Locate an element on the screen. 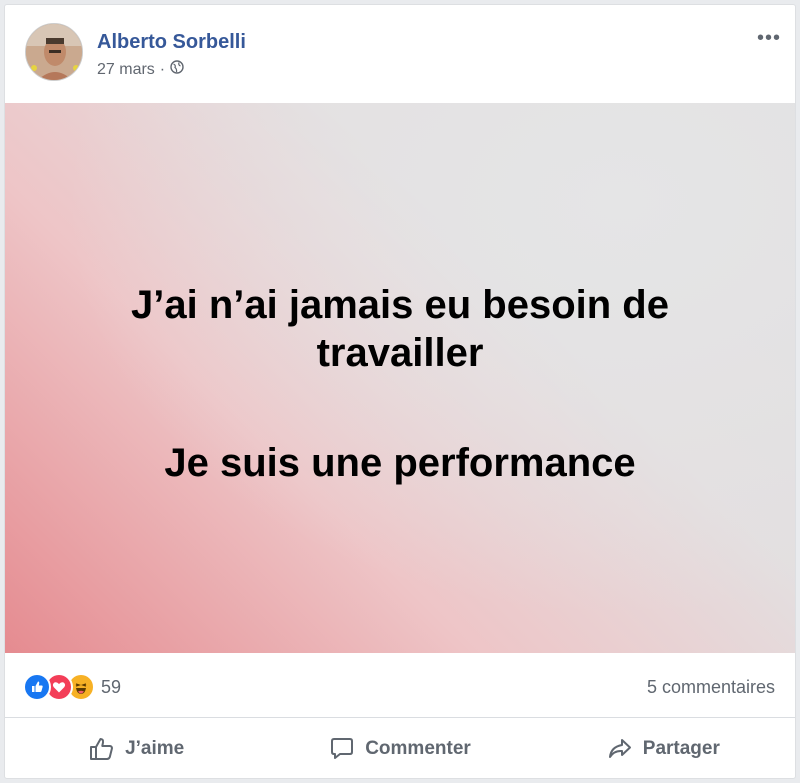 This screenshot has height=783, width=800. globe-icon is located at coordinates (177, 69).